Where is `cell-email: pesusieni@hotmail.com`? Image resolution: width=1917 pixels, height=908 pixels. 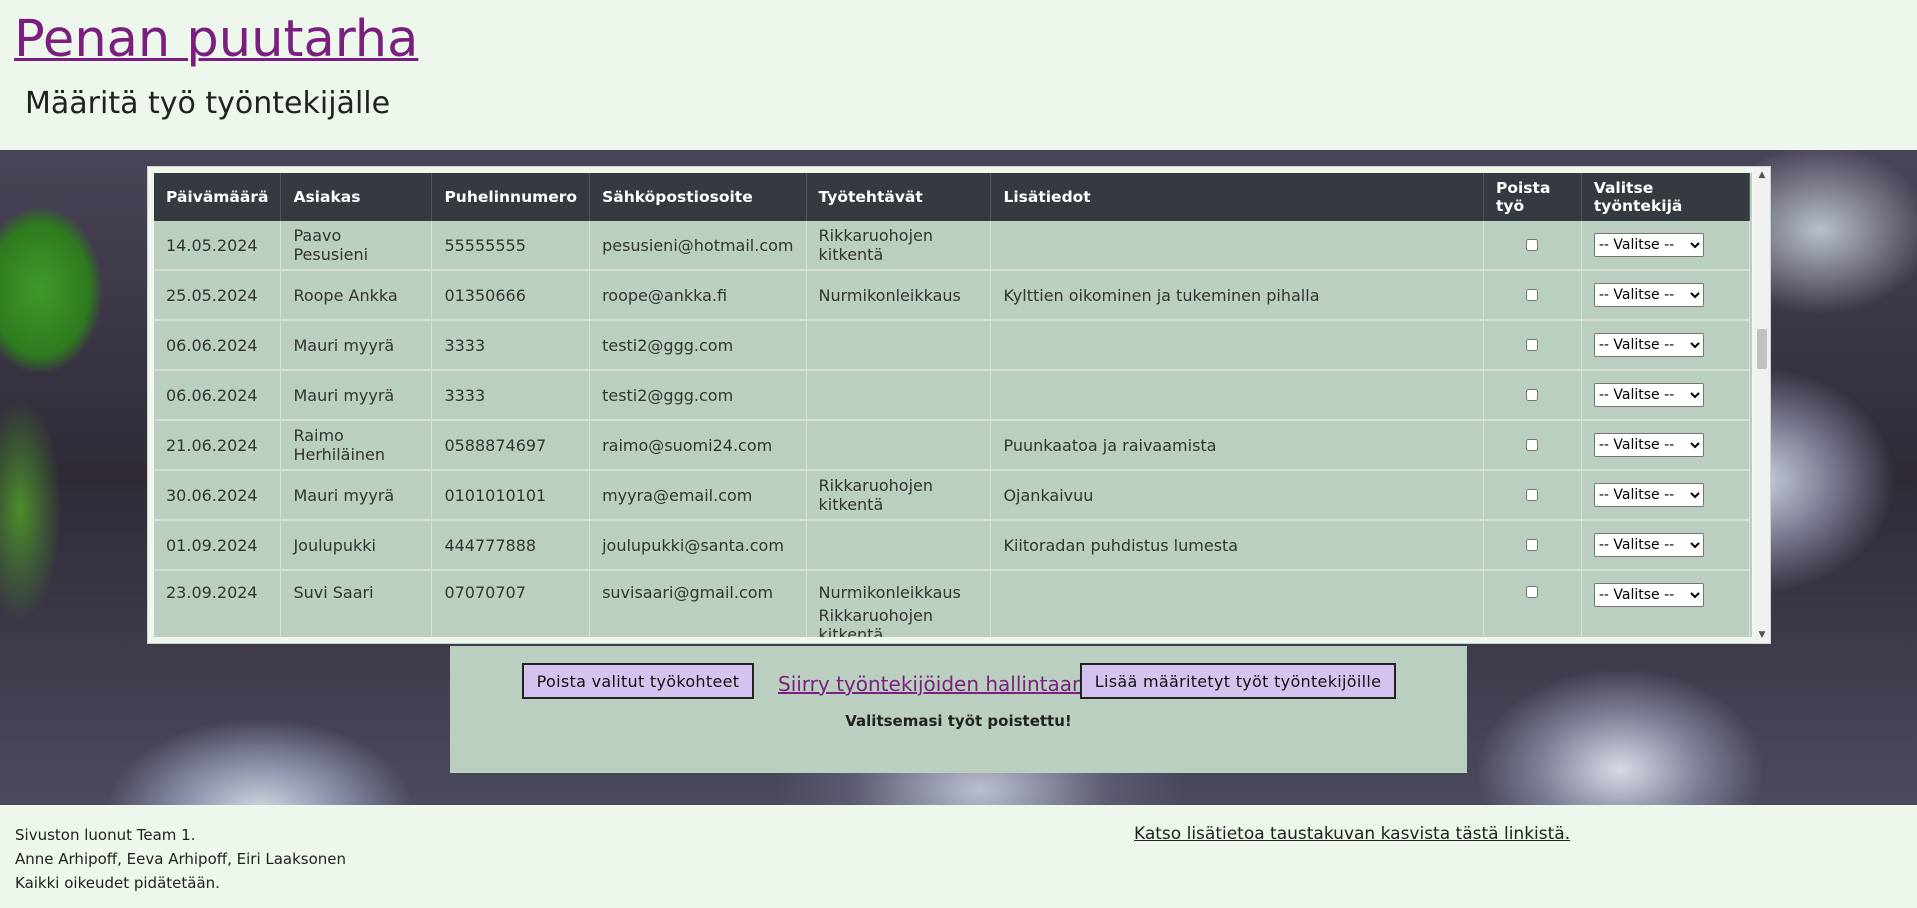
cell-email: pesusieni@hotmail.com is located at coordinates (698, 246).